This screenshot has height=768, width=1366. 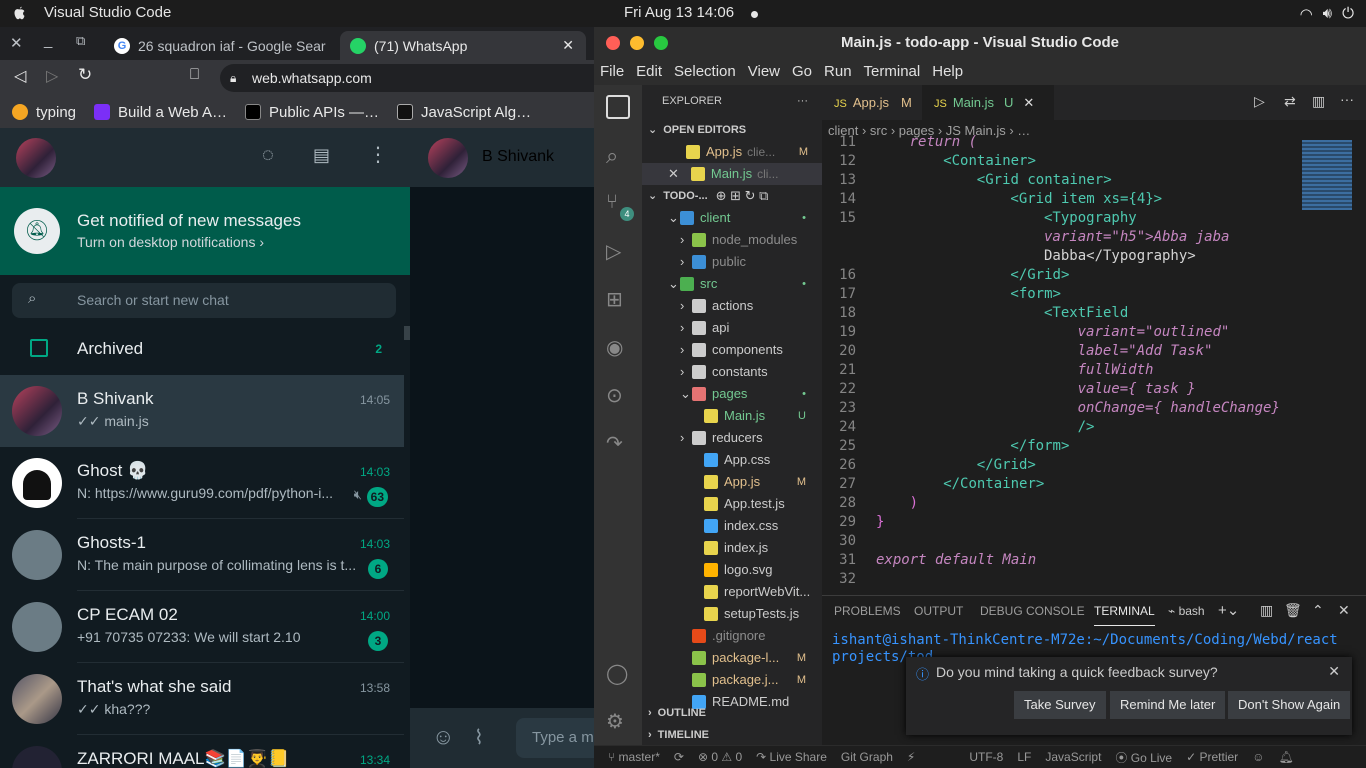 What do you see at coordinates (732, 394) in the screenshot?
I see `tree-item: ⌄ pages •` at bounding box center [732, 394].